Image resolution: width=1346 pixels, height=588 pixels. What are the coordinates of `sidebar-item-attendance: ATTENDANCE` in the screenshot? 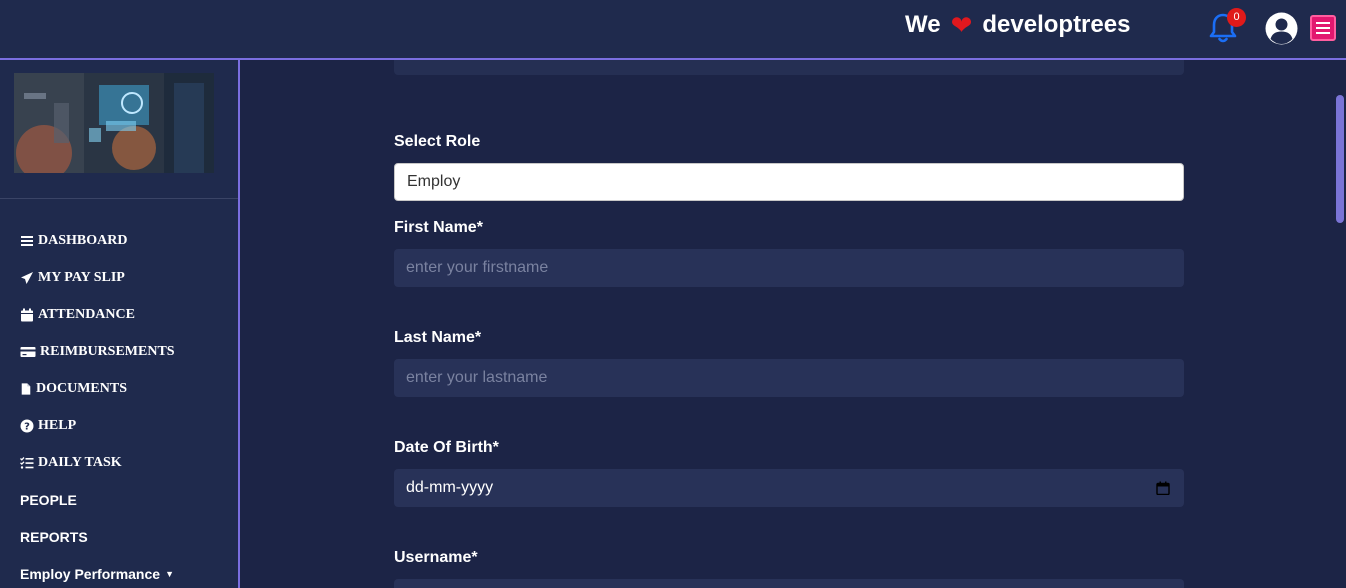 It's located at (97, 314).